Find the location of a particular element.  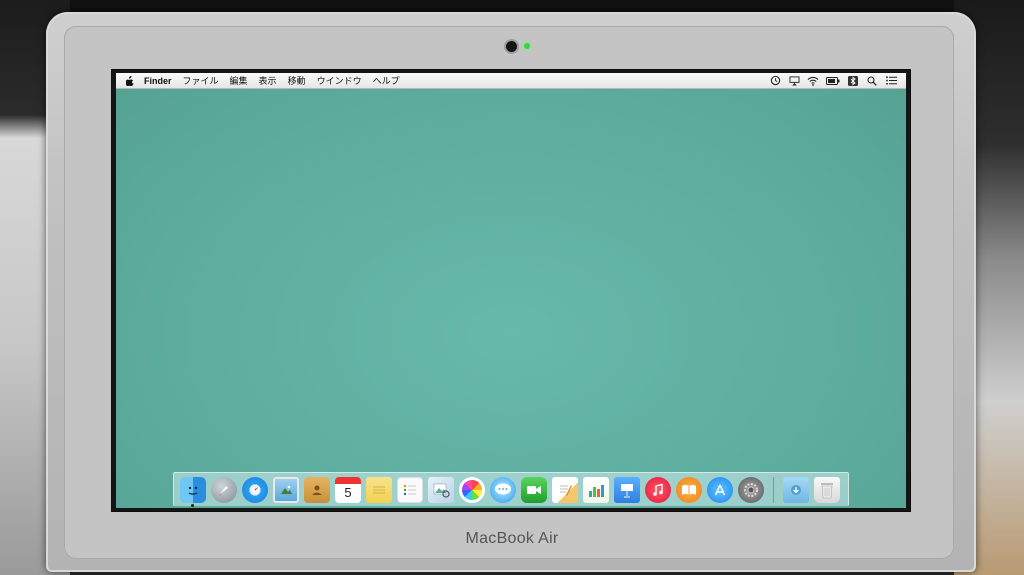

messages-icon is located at coordinates (503, 489).